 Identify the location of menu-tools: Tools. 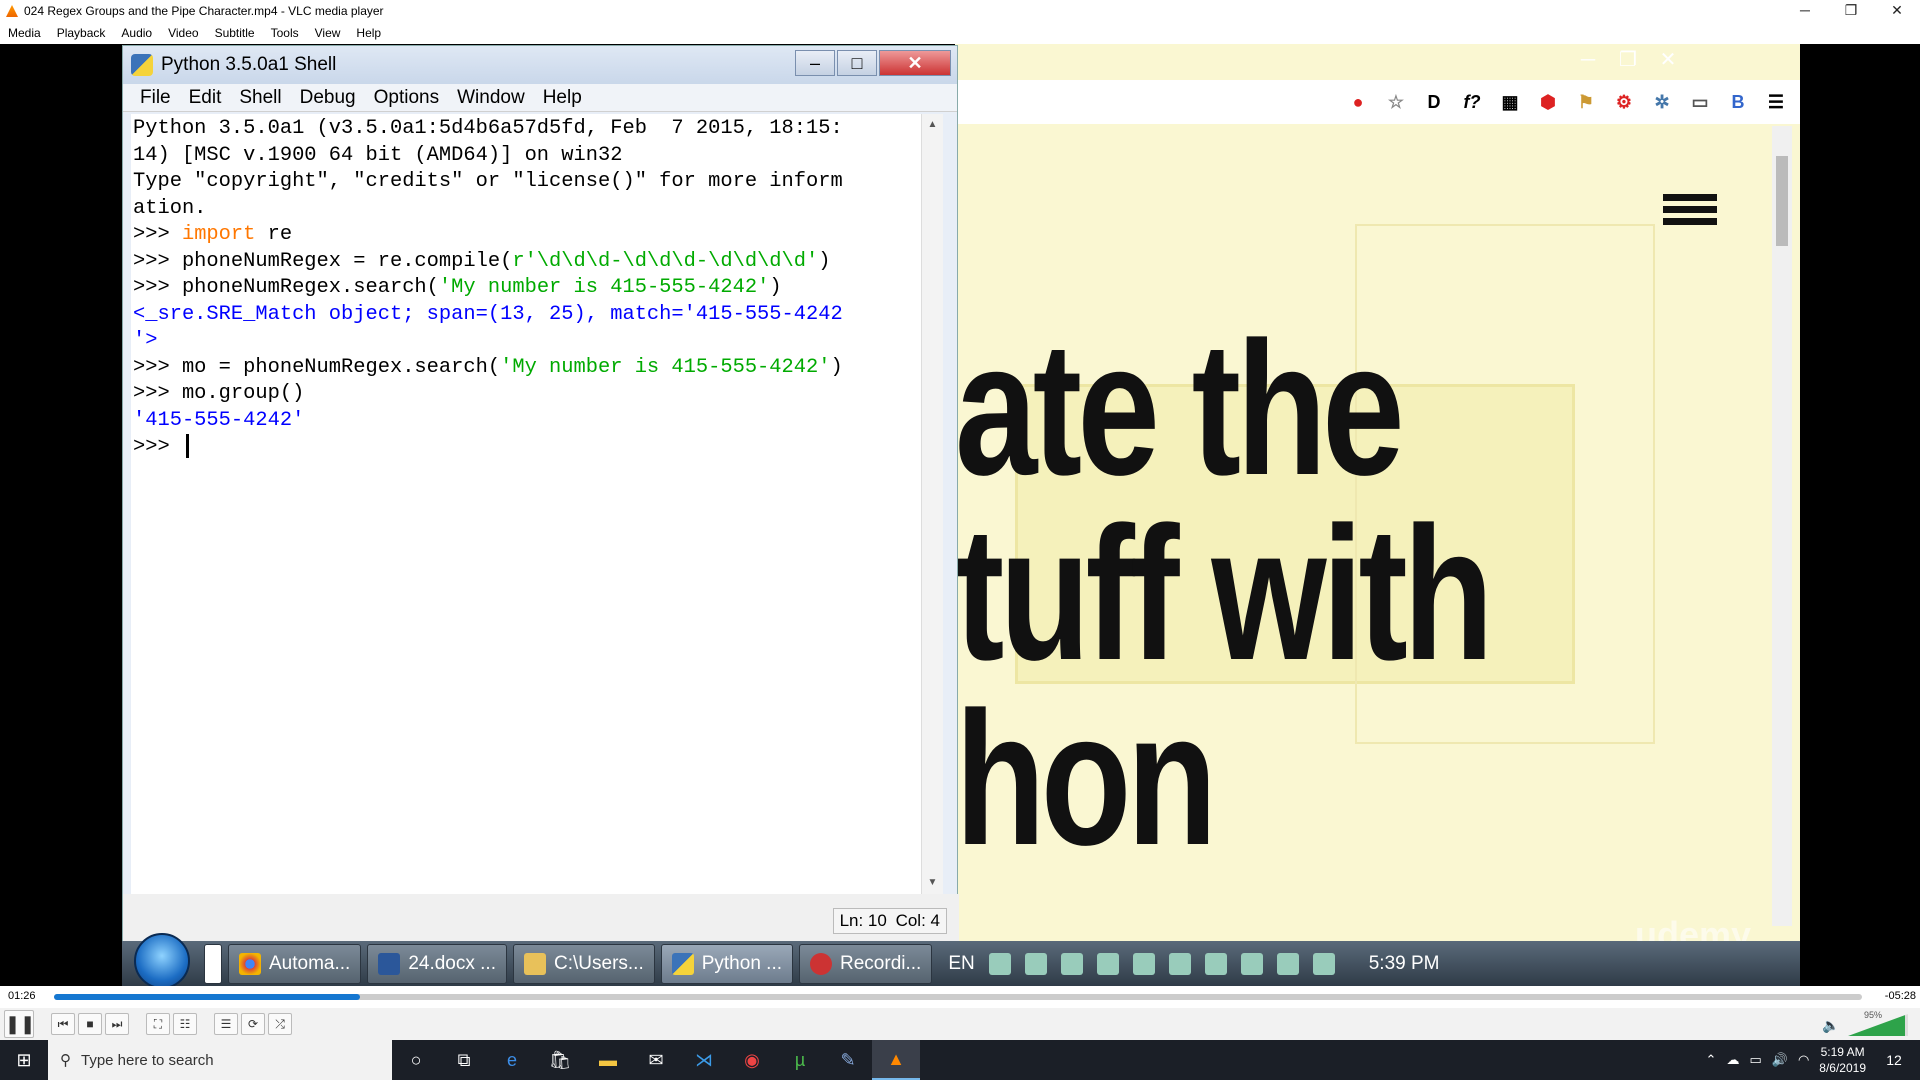
(285, 33).